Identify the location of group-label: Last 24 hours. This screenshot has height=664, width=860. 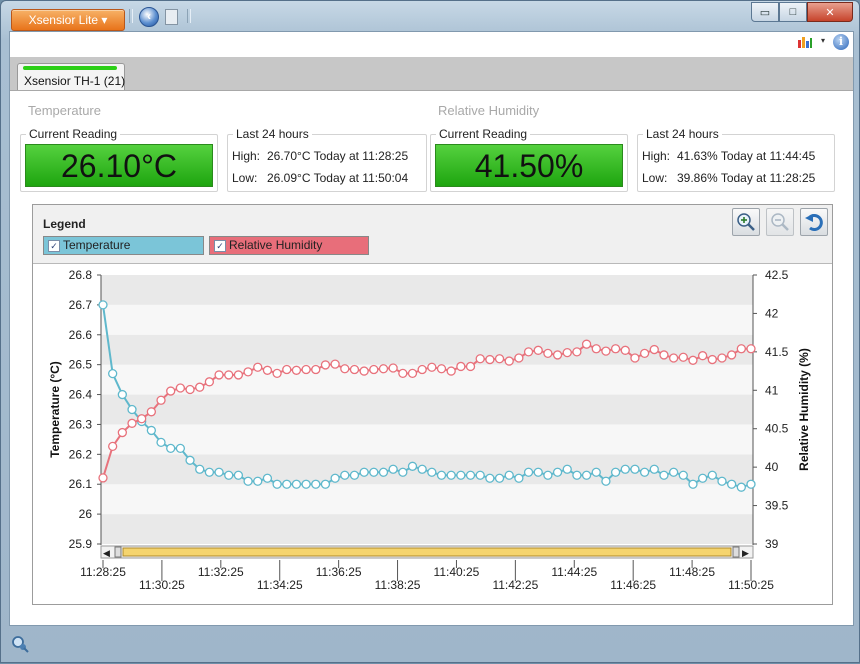
(272, 134).